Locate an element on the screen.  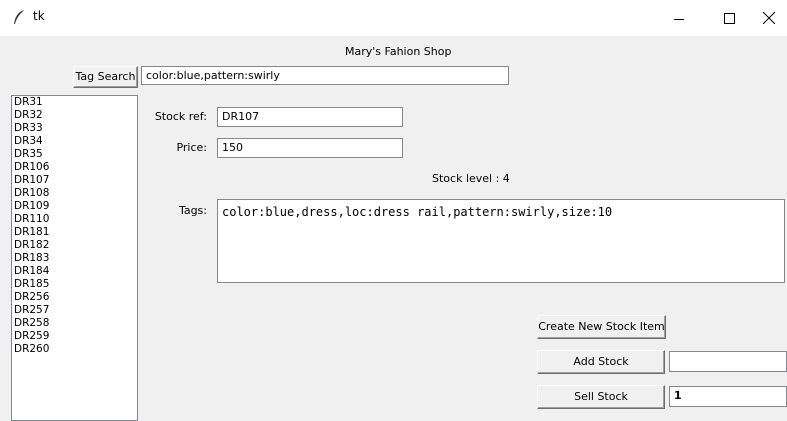
list-item: DR107 is located at coordinates (74, 180).